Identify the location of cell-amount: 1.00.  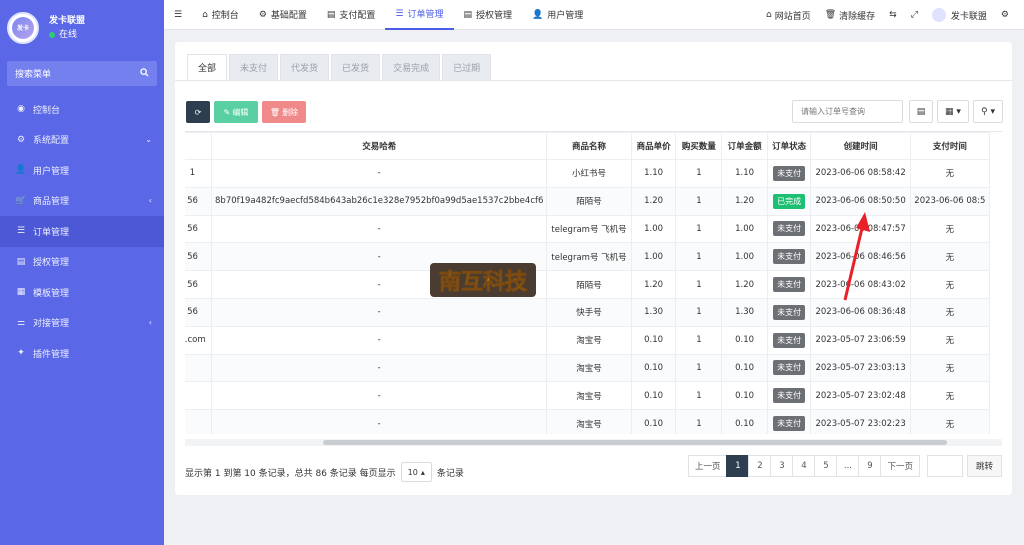
(744, 257).